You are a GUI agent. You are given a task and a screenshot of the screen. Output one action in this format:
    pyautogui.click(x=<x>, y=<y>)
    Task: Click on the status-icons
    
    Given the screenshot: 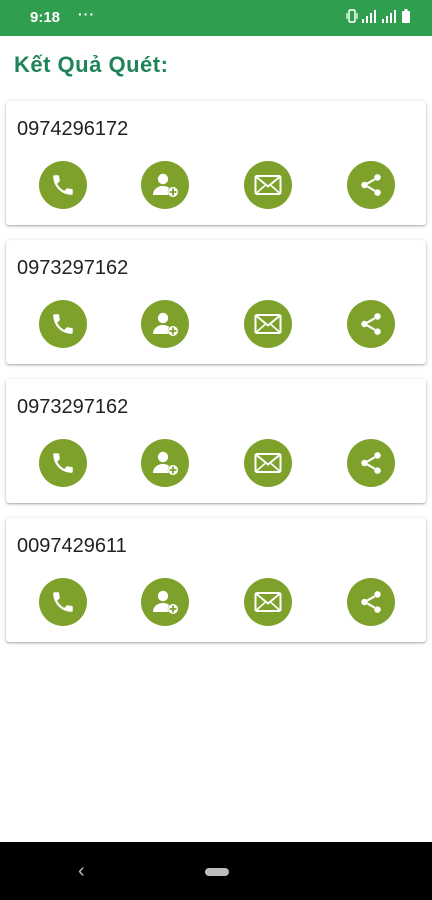 What is the action you would take?
    pyautogui.click(x=378, y=16)
    